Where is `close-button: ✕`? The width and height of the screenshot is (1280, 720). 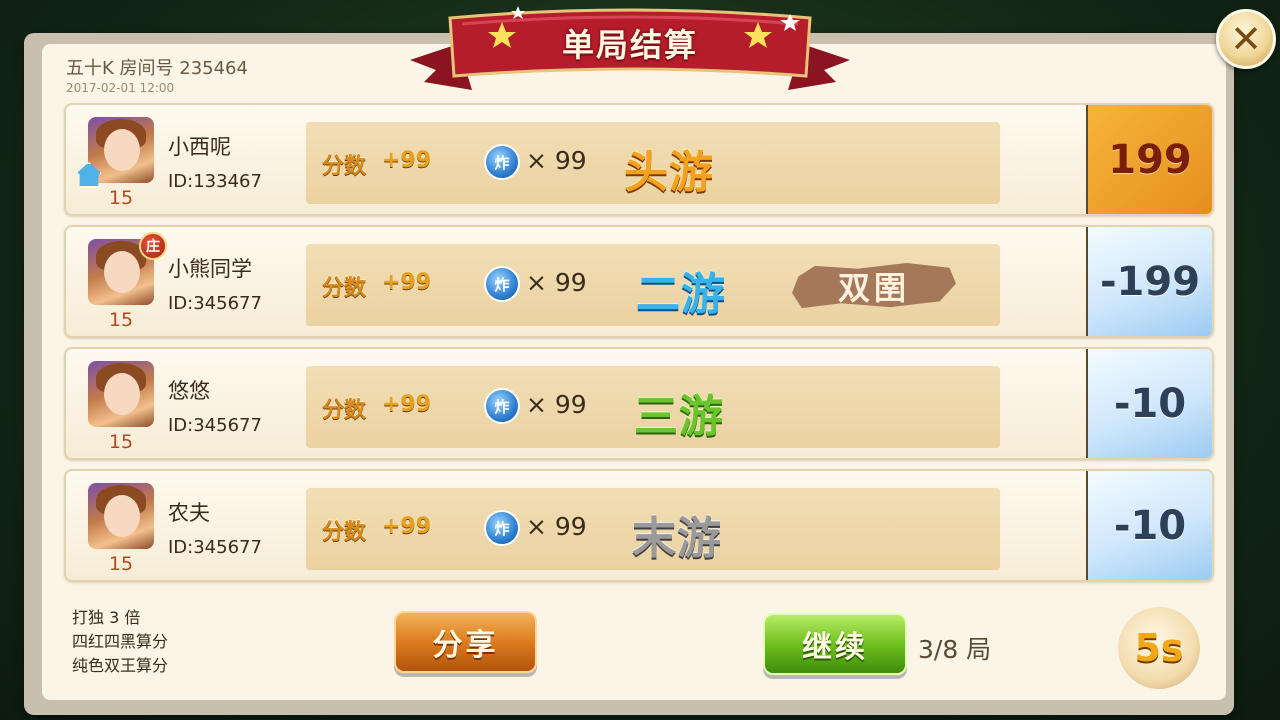
close-button: ✕ is located at coordinates (1246, 39).